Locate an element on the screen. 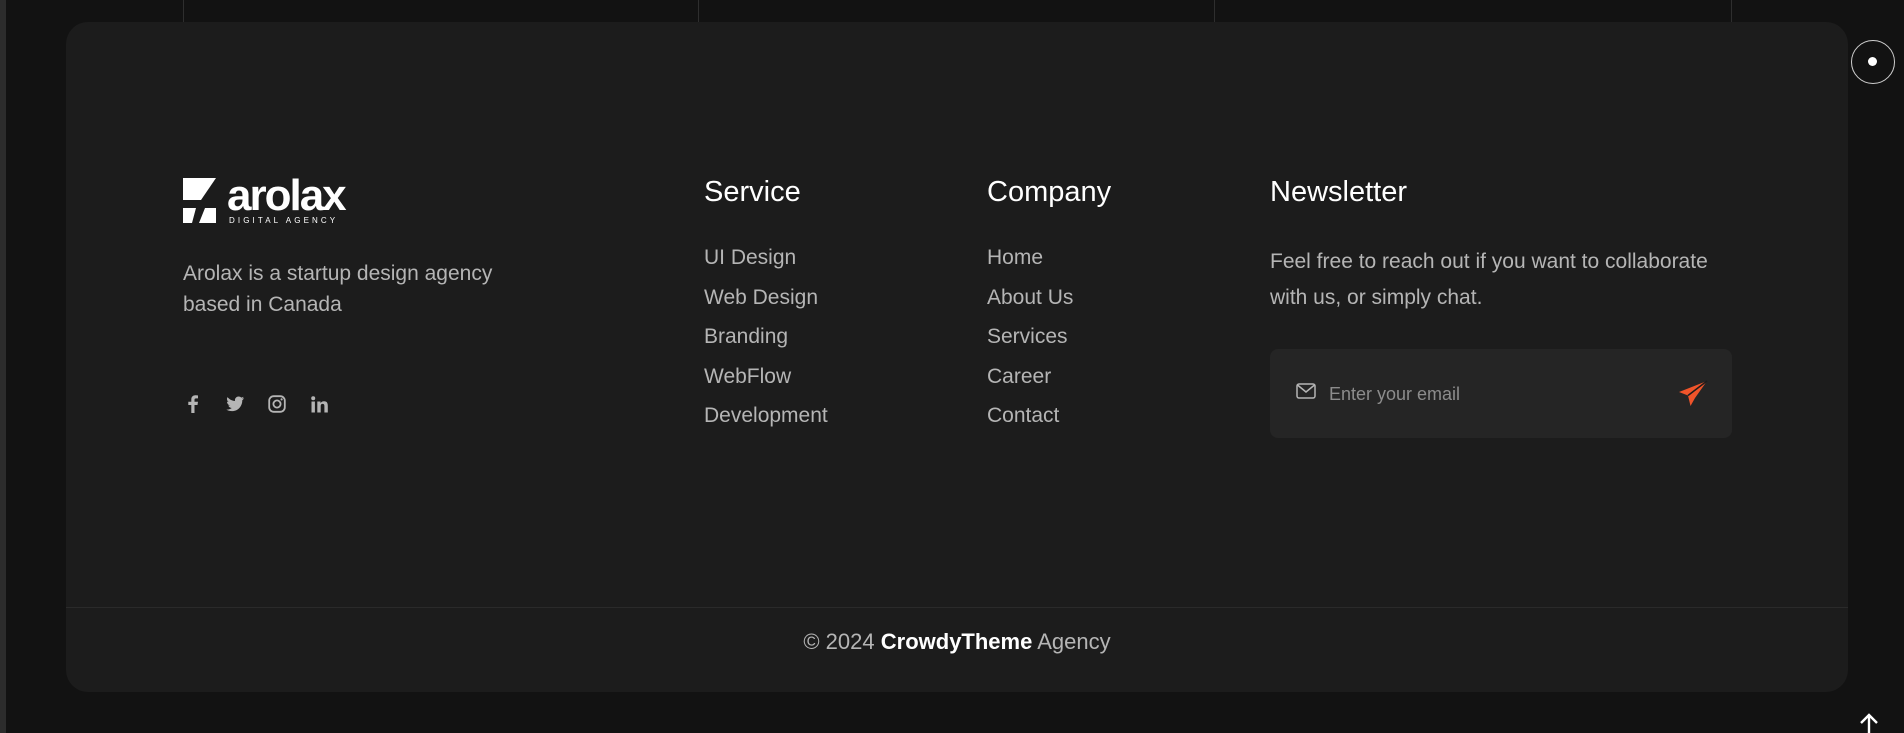 This screenshot has height=733, width=1904. service-link: WebFlow is located at coordinates (766, 385).